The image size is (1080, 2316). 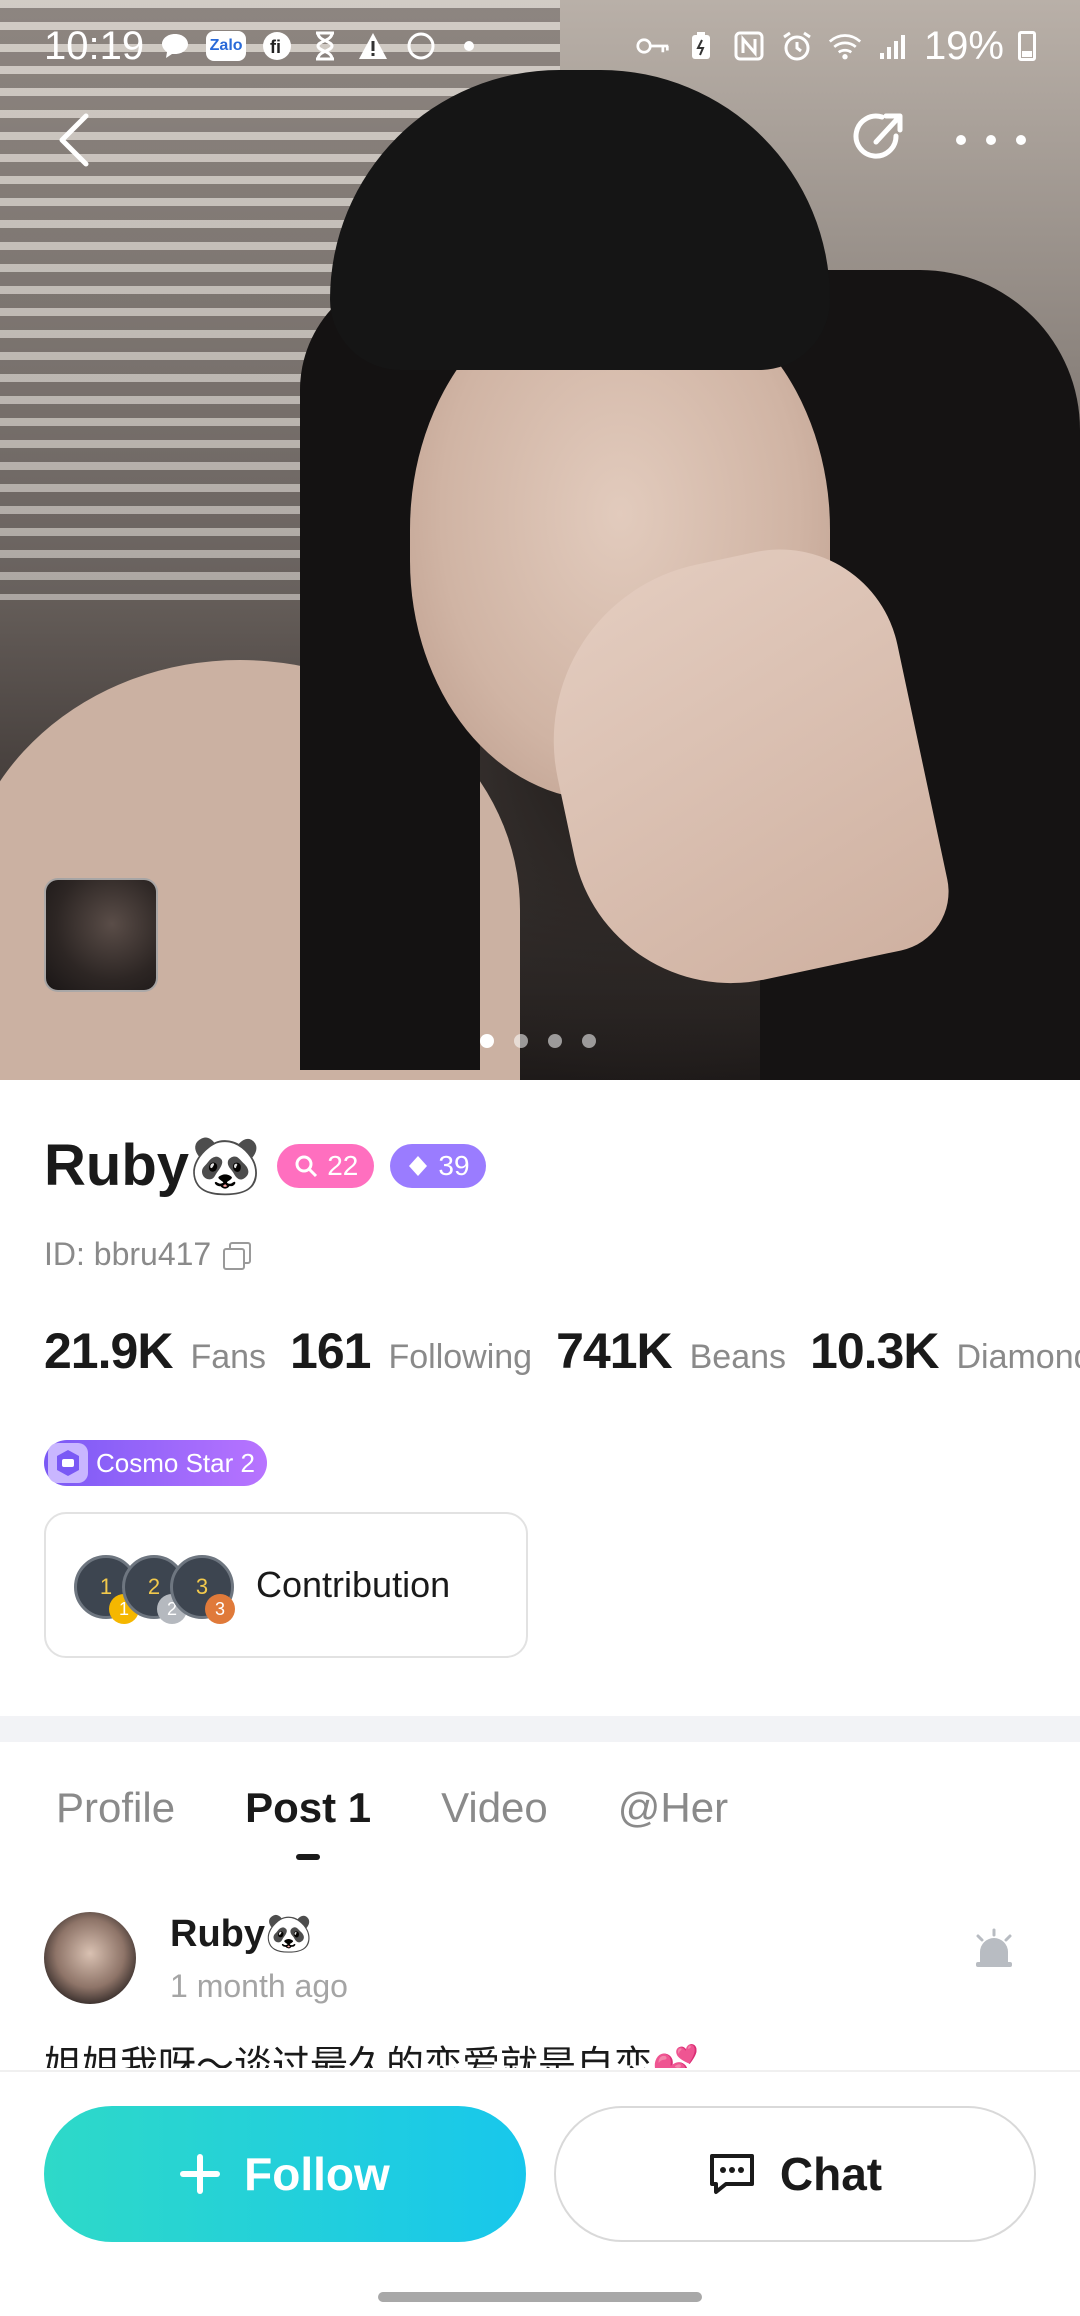 I want to click on post-text: 姐姐我呀～谈过最久的恋爱就是自恋💕, so click(x=372, y=2056).